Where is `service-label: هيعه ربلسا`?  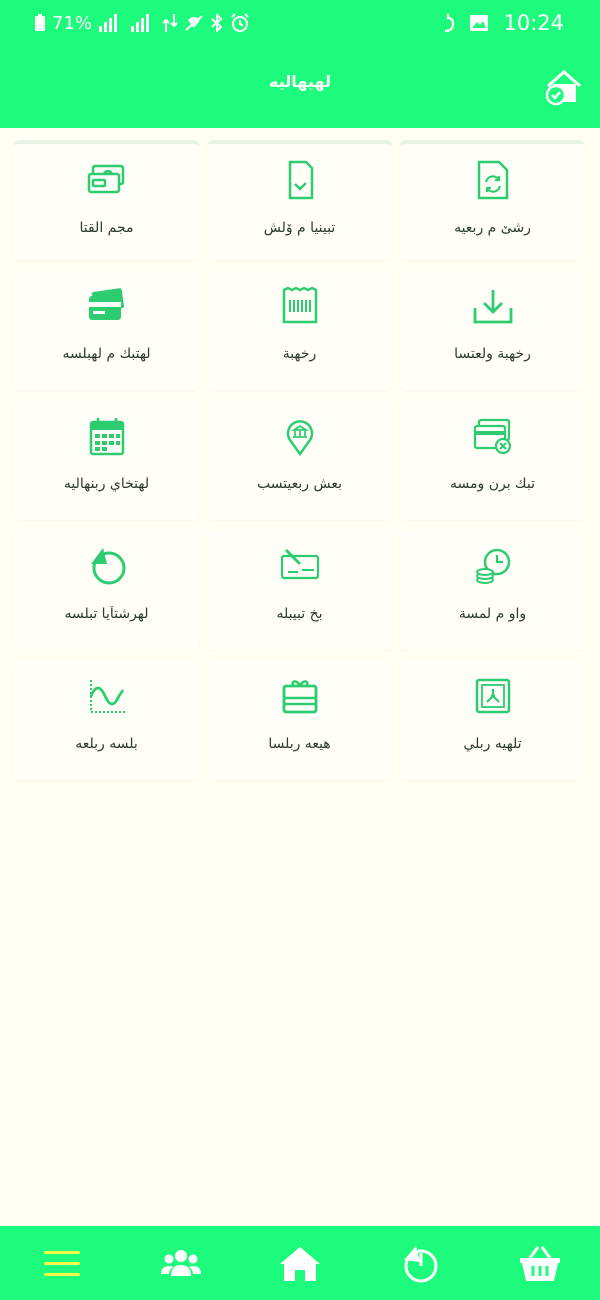 service-label: هيعه ربلسا is located at coordinates (299, 744).